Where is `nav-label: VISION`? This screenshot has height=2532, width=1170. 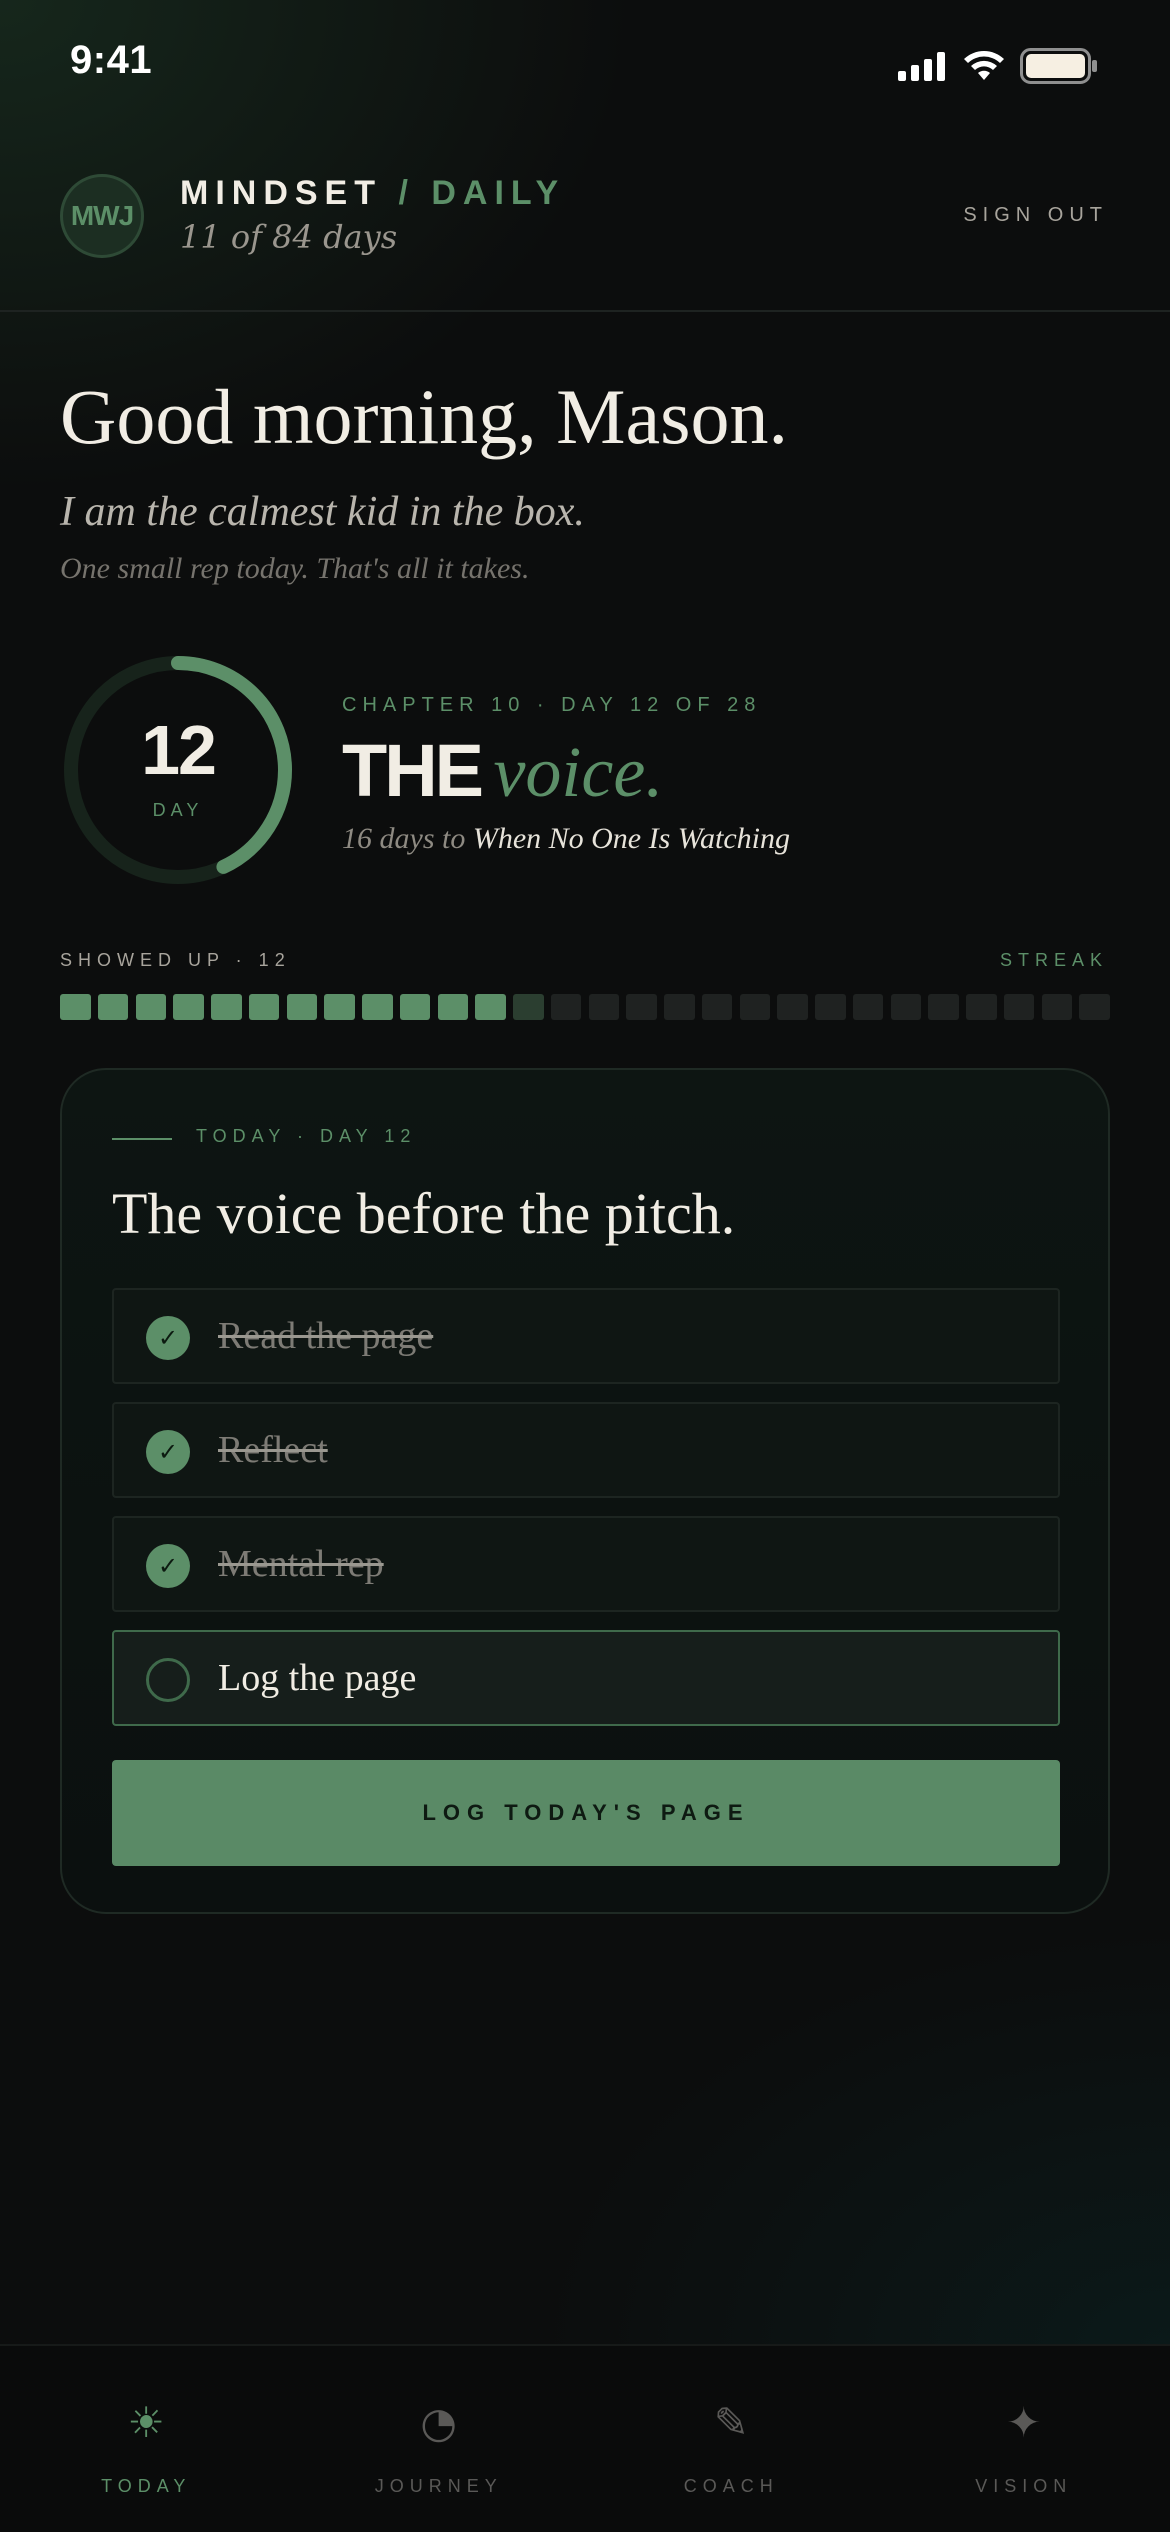
nav-label: VISION is located at coordinates (1024, 2486).